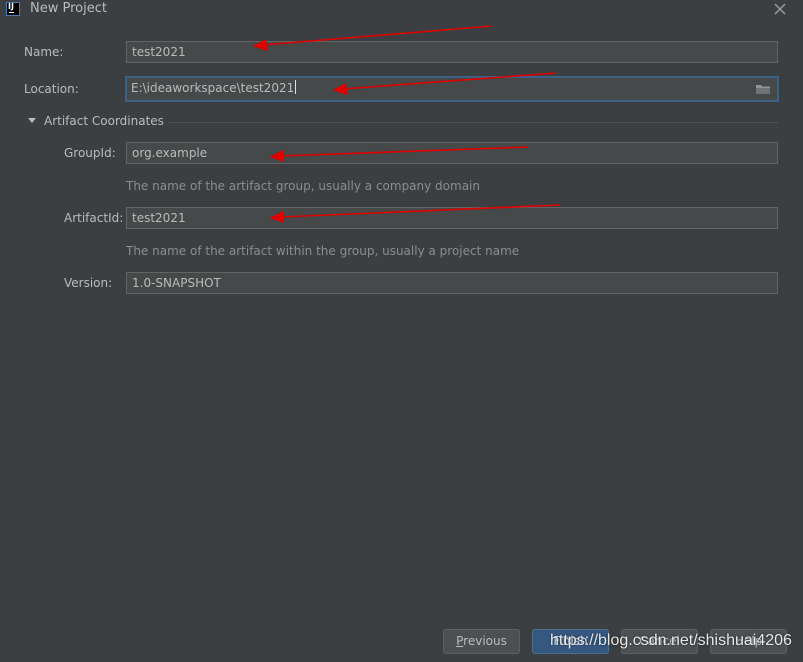 Image resolution: width=803 pixels, height=662 pixels. Describe the element at coordinates (452, 153) in the screenshot. I see `groupid-input: org.example` at that location.